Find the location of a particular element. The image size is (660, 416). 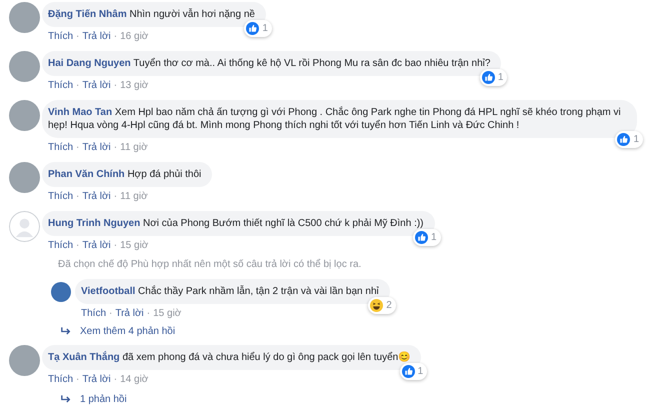

comment-text: Phan Văn Chính Hợp đá phủi thôi is located at coordinates (125, 174).